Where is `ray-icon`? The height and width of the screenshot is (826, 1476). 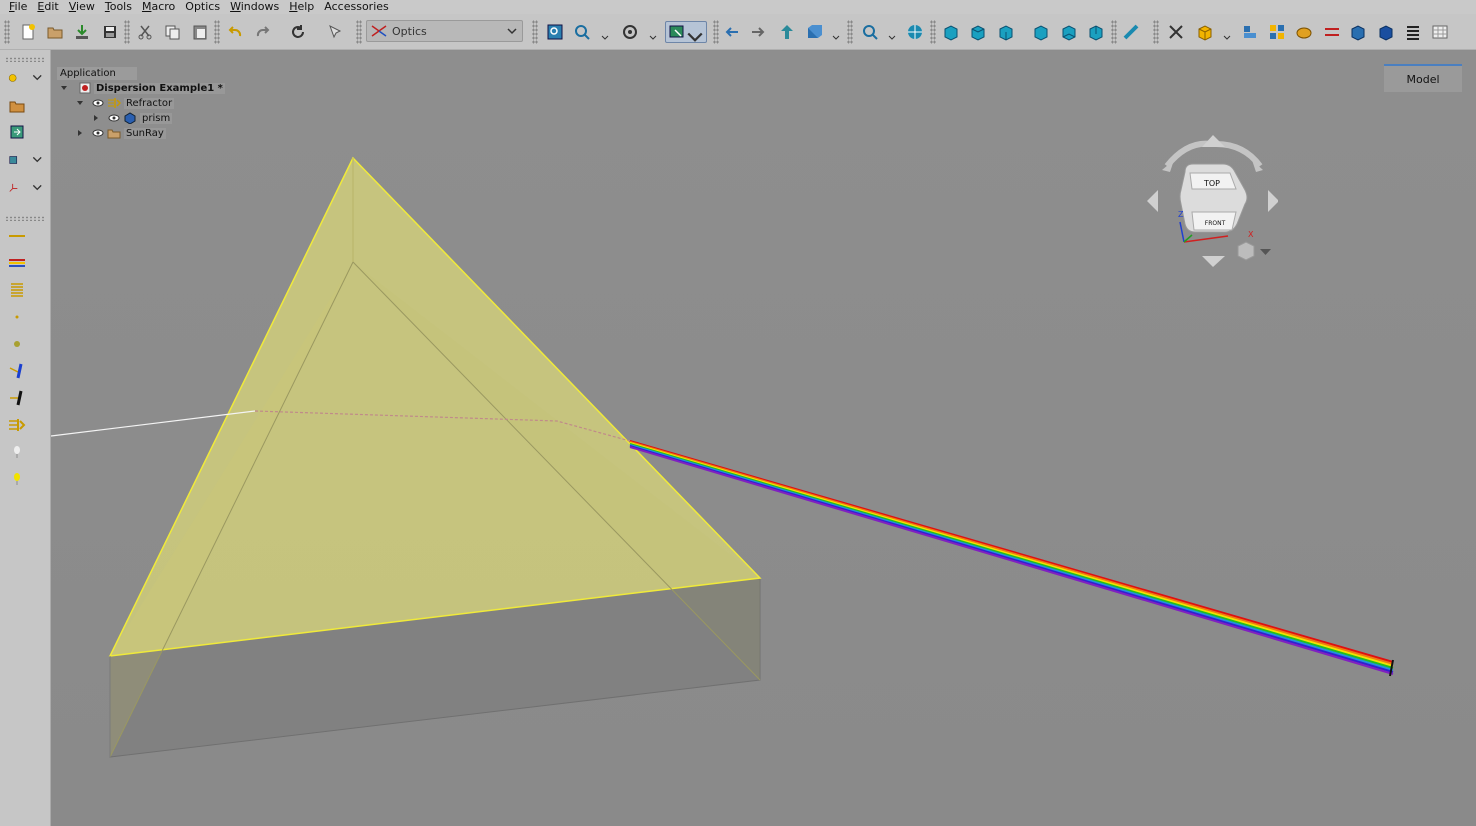 ray-icon is located at coordinates (1332, 32).